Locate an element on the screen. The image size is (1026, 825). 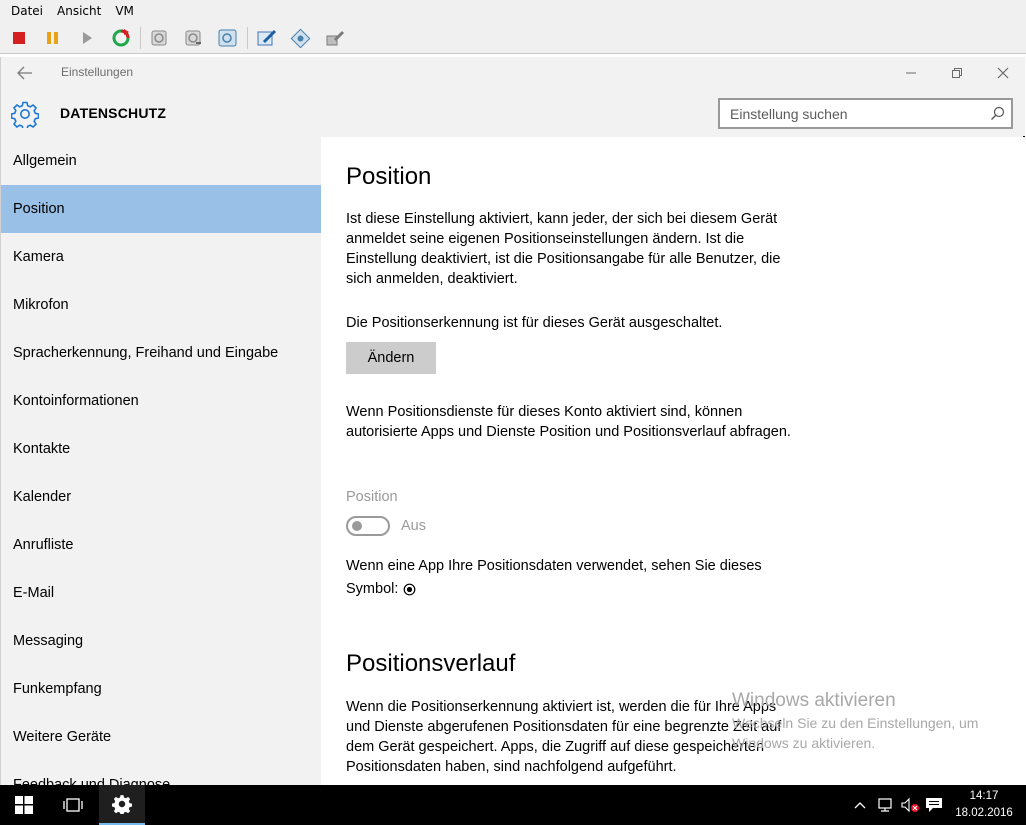
toggle-knob is located at coordinates (357, 526).